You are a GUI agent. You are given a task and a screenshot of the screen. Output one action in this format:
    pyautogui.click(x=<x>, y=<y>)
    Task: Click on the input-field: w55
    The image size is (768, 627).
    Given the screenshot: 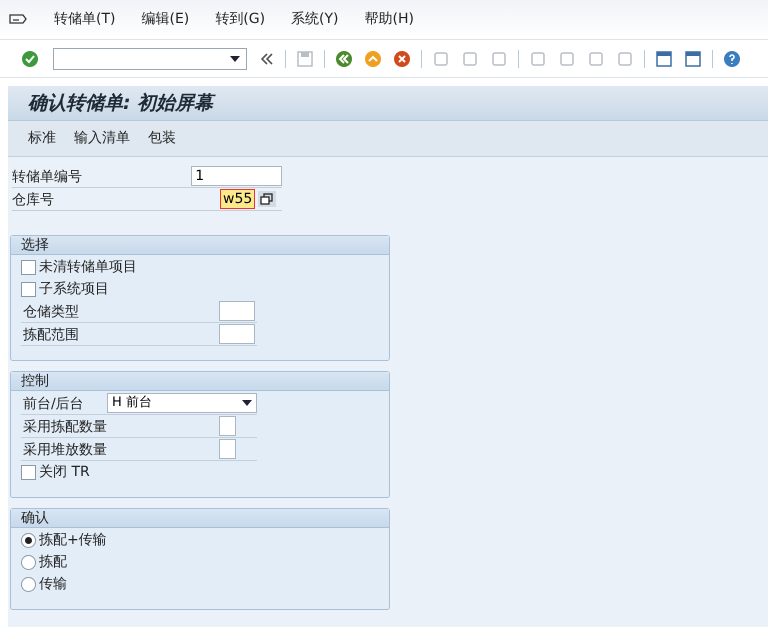 What is the action you would take?
    pyautogui.click(x=238, y=199)
    